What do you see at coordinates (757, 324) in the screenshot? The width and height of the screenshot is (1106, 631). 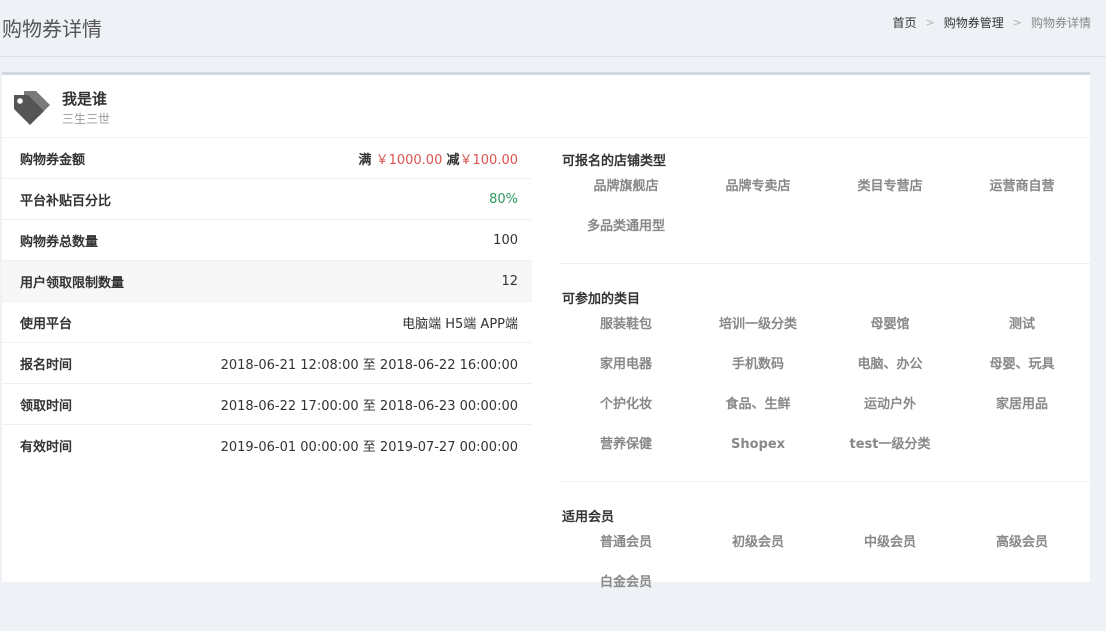 I see `category-chip: 培训一级分类` at bounding box center [757, 324].